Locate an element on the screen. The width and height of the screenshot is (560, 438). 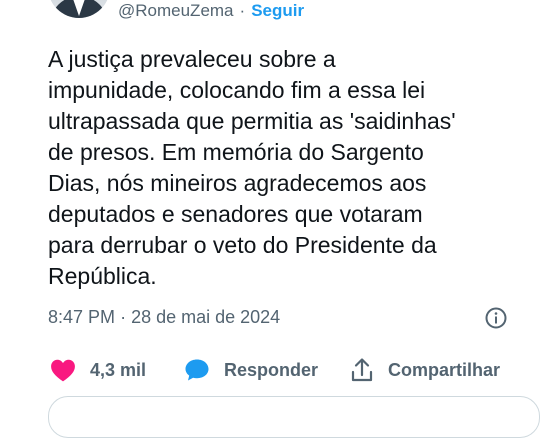
tweet-meta: 8:47 PM · 28 de mai de 2024 is located at coordinates (164, 317).